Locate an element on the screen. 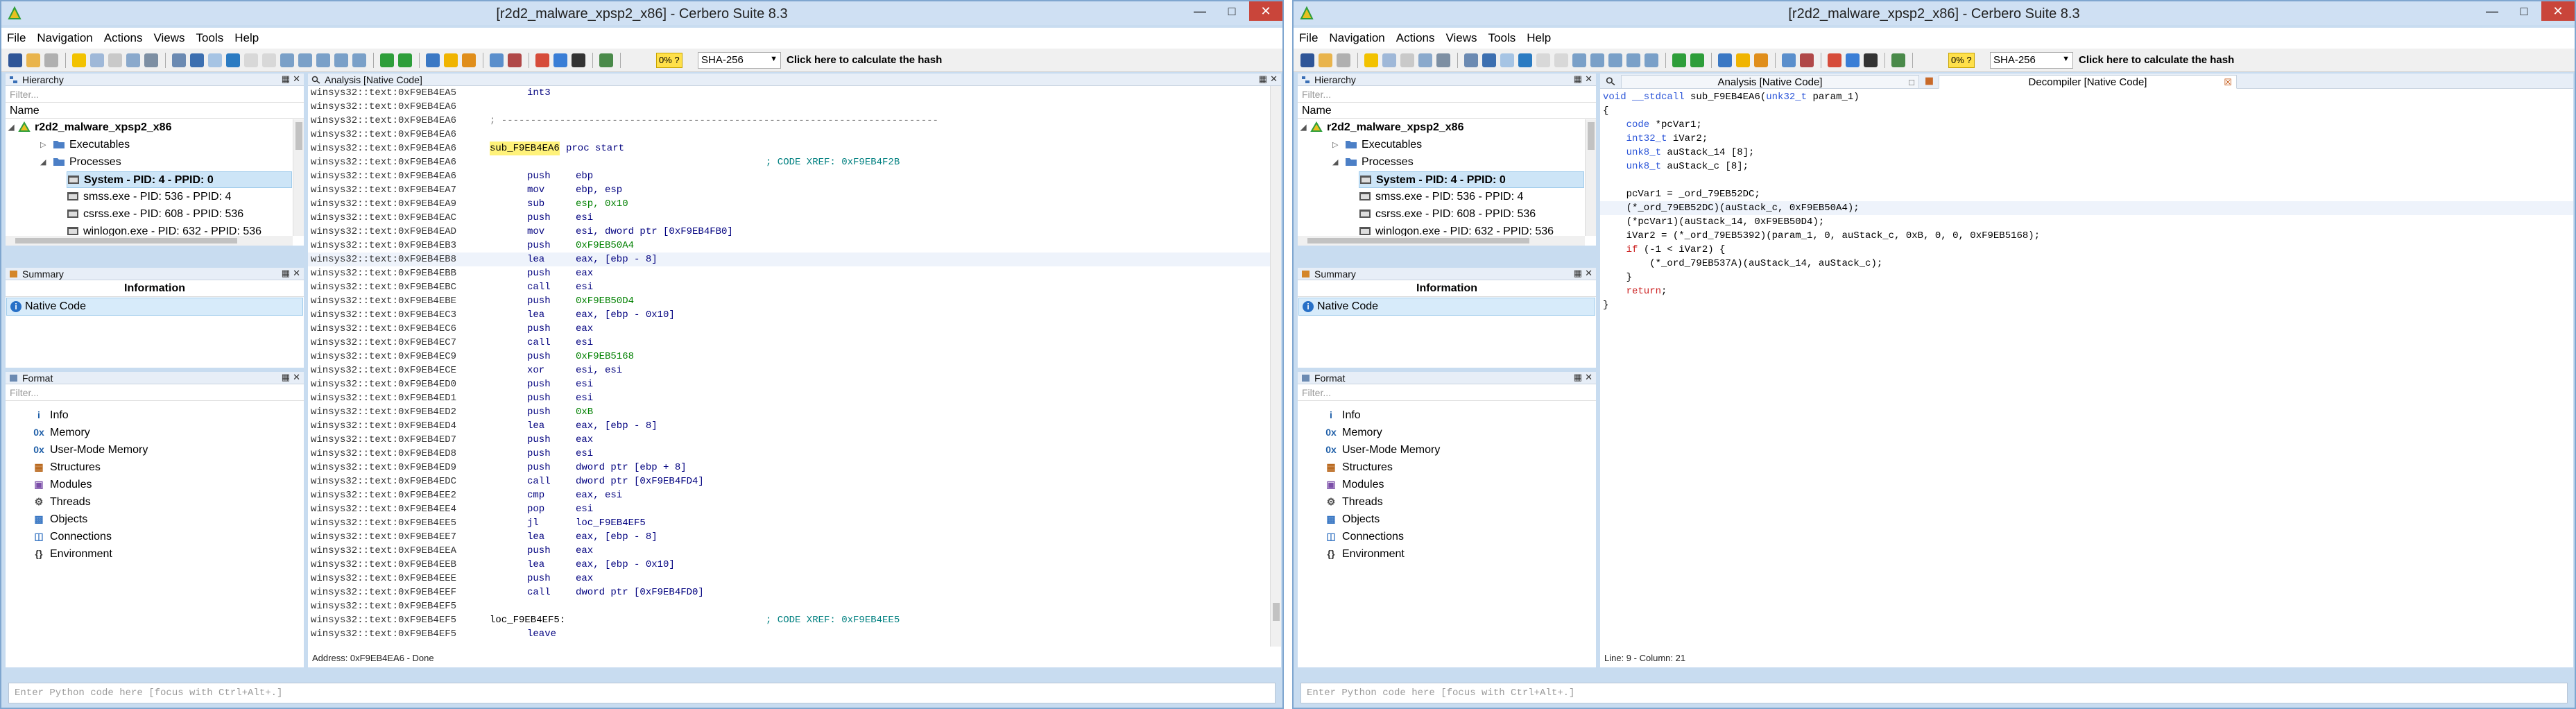 The width and height of the screenshot is (2576, 709). split-horizontal-icon is located at coordinates (251, 60).